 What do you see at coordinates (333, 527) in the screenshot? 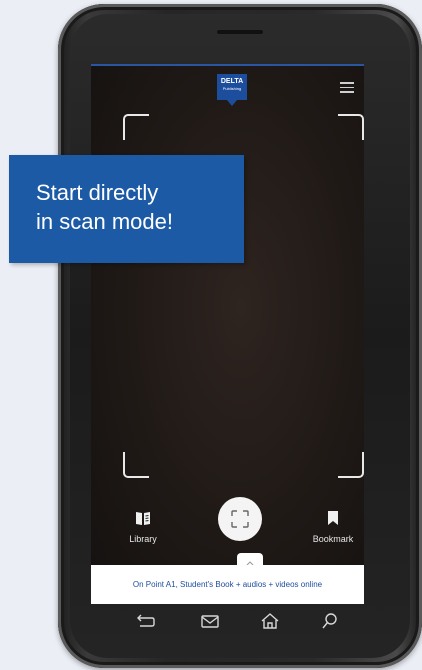
I see `bookmark-button: Bookmark` at bounding box center [333, 527].